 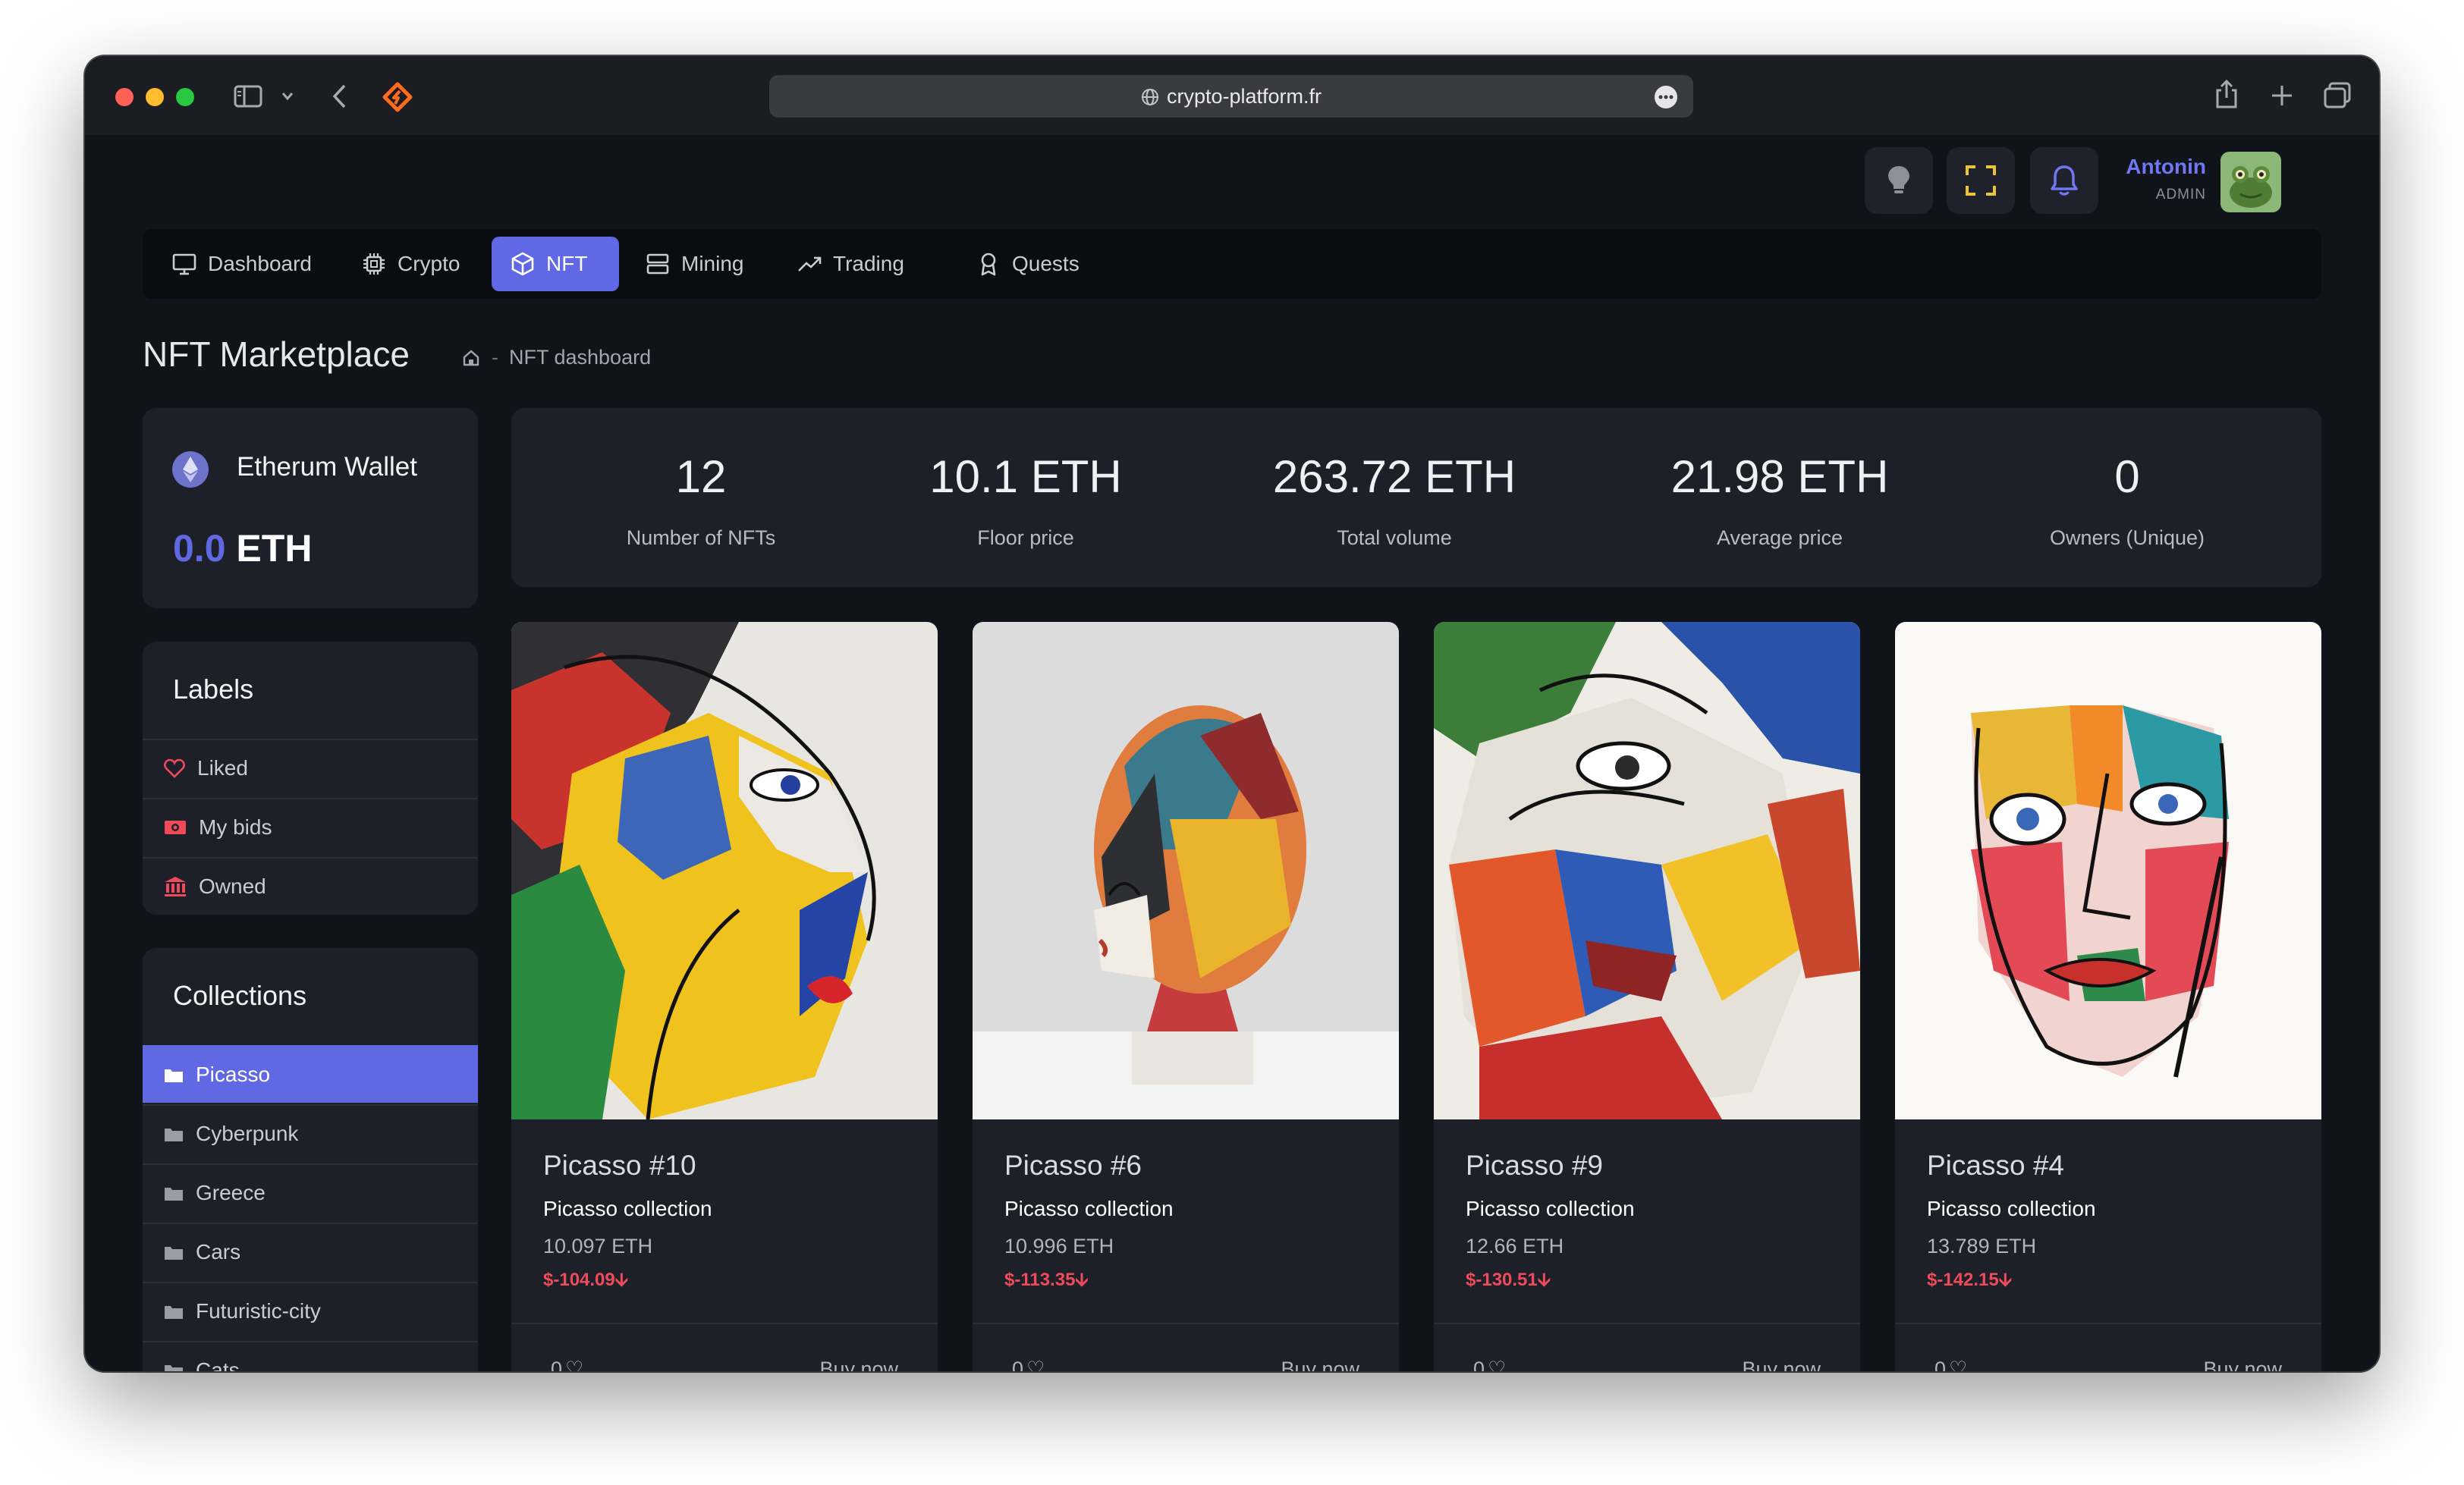 What do you see at coordinates (712, 263) in the screenshot?
I see `nav-label: Mining` at bounding box center [712, 263].